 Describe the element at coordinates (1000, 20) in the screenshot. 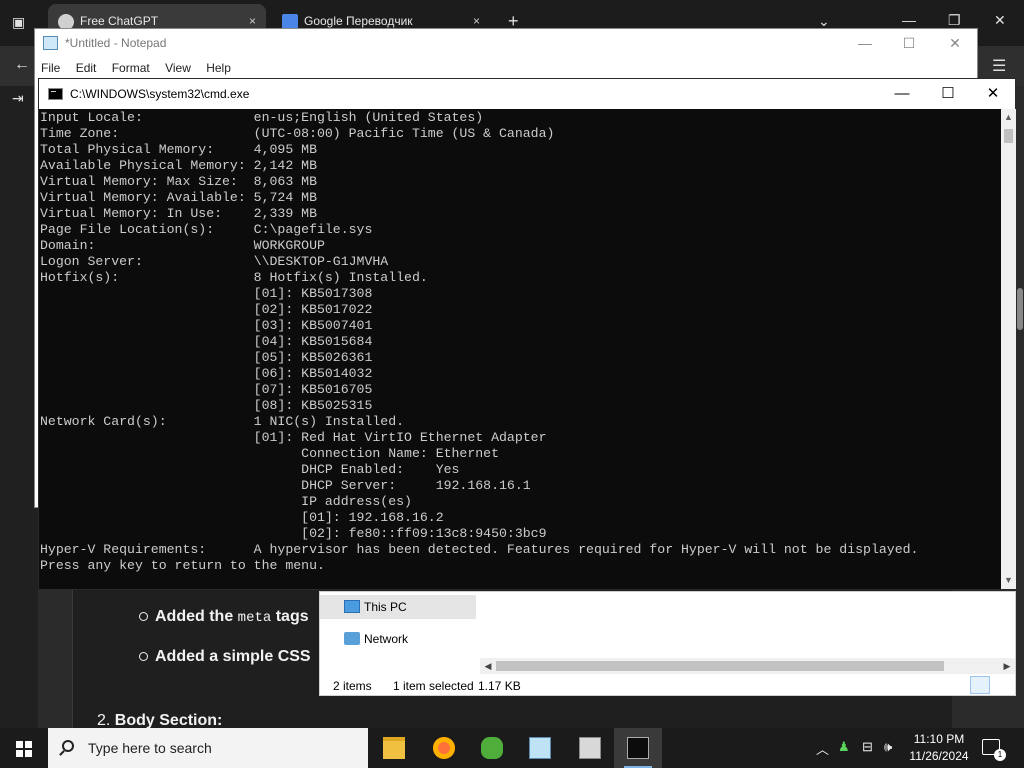

I see `browser-close-icon: ✕` at that location.